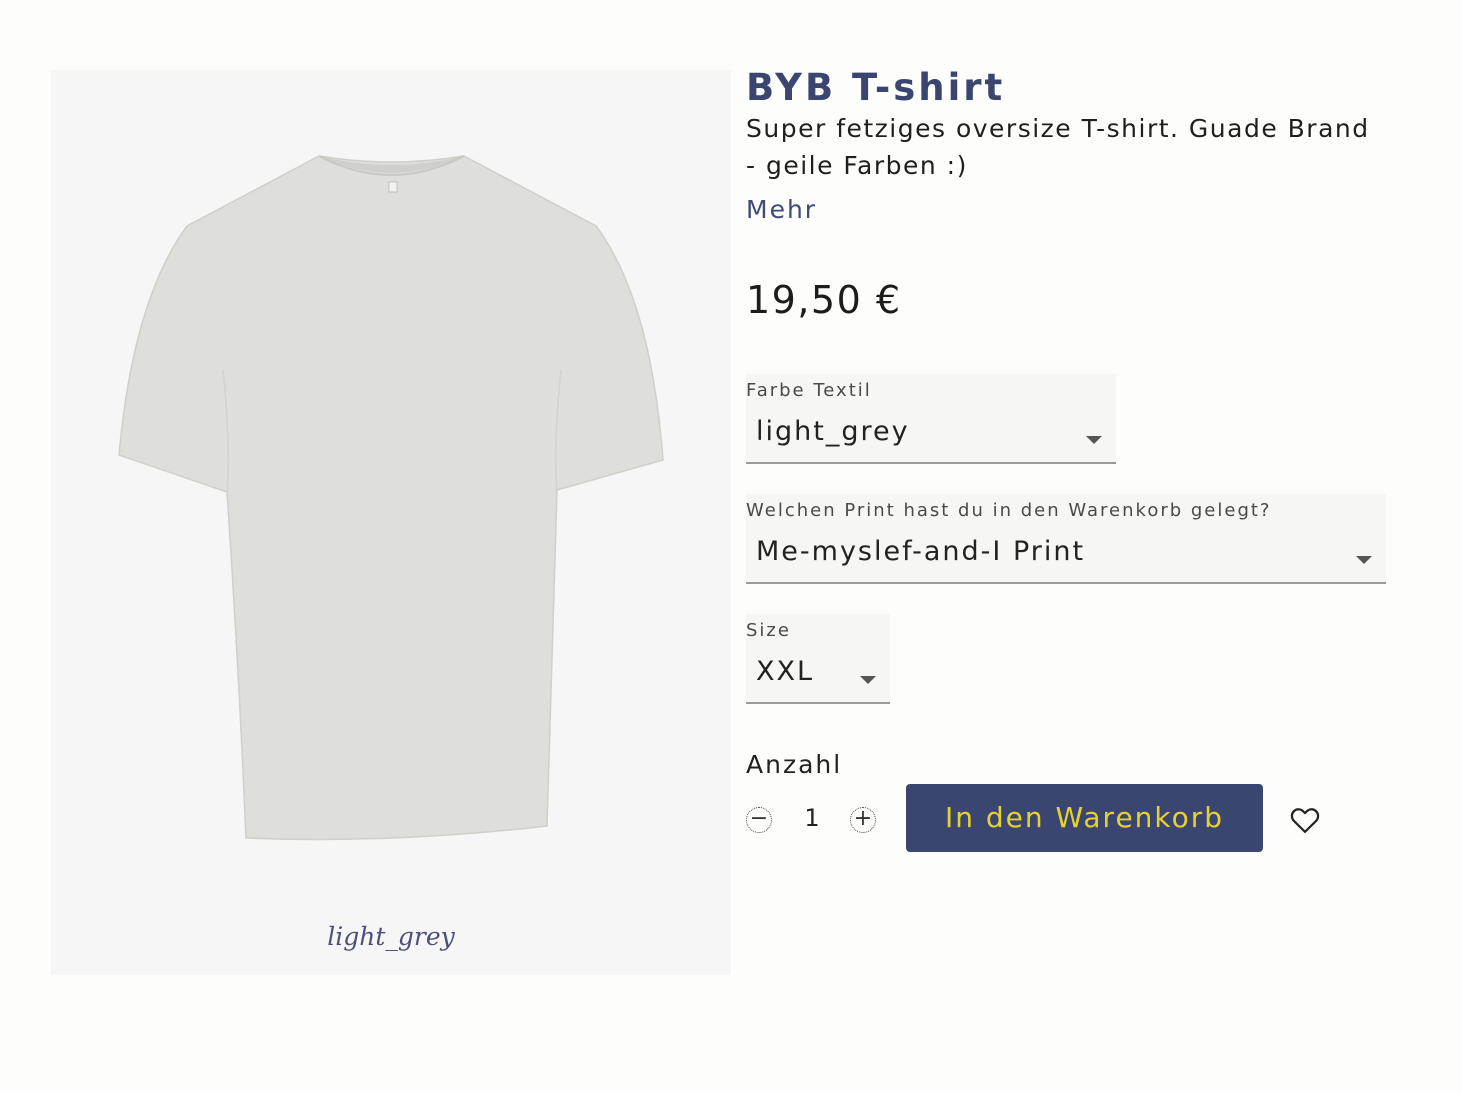 This screenshot has height=1093, width=1462. What do you see at coordinates (833, 431) in the screenshot?
I see `color-select-value: light_grey` at bounding box center [833, 431].